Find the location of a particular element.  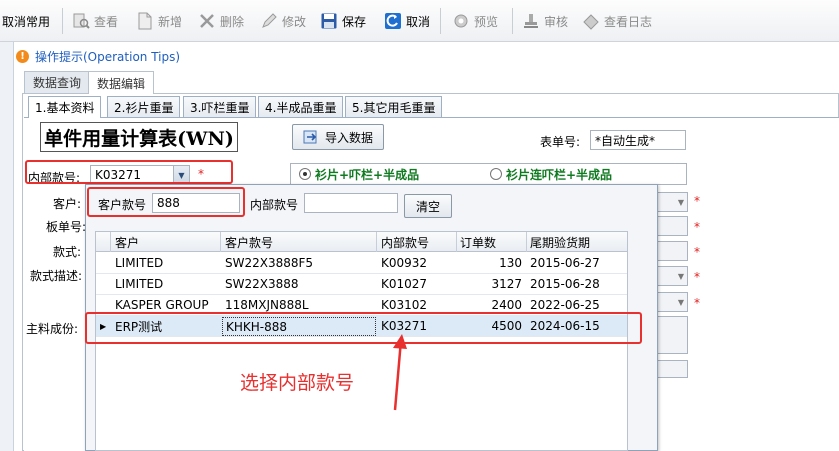

save-label: 保存 is located at coordinates (354, 21).